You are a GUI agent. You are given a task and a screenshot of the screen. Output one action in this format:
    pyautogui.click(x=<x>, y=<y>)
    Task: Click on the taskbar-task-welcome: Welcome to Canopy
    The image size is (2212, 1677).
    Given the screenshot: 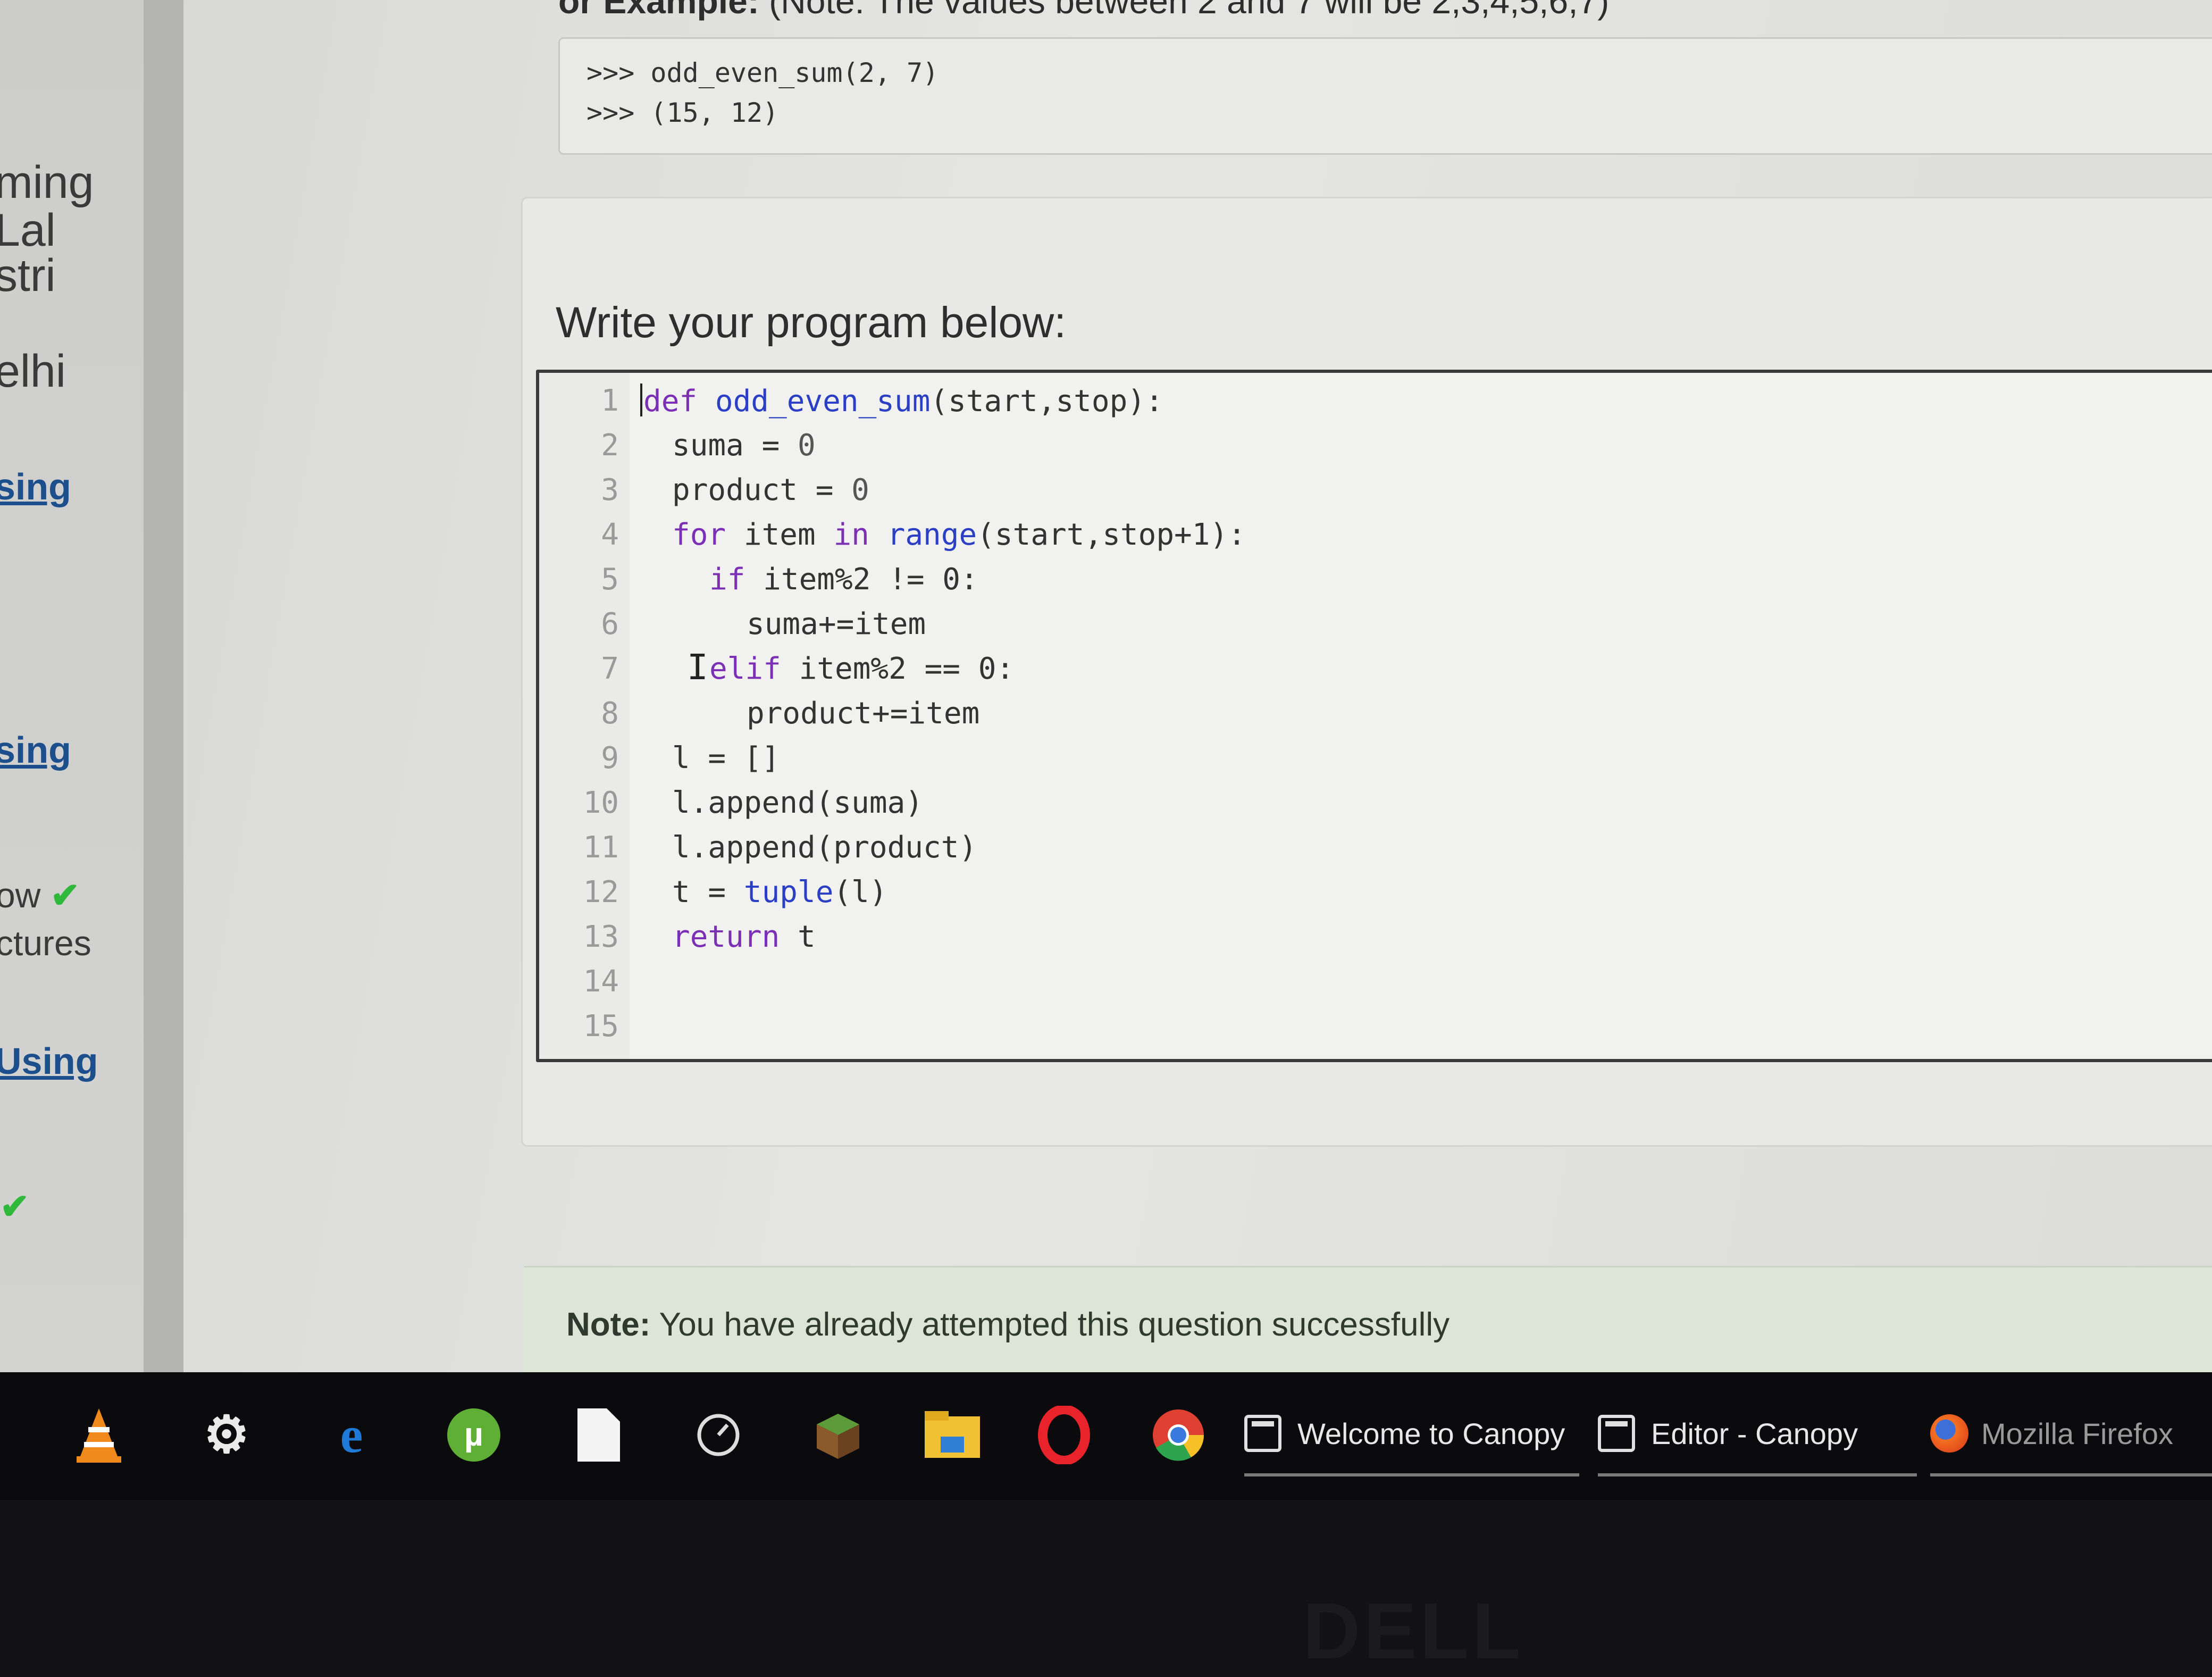 What is the action you would take?
    pyautogui.click(x=1411, y=1435)
    